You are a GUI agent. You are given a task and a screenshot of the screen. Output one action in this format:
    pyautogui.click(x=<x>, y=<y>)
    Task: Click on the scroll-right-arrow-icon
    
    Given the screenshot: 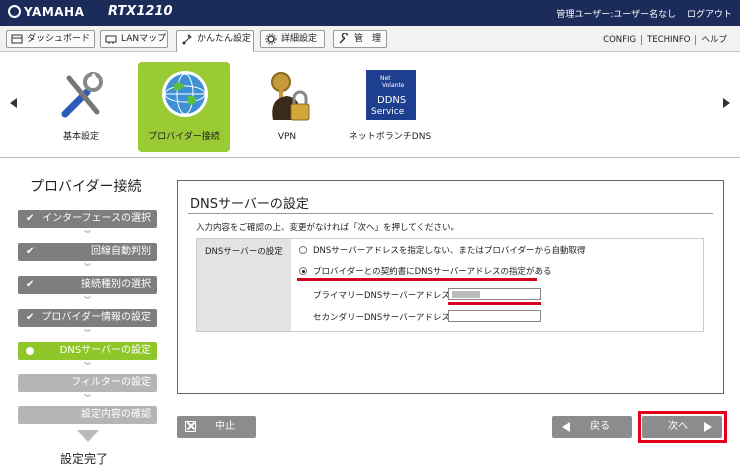 What is the action you would take?
    pyautogui.click(x=726, y=103)
    